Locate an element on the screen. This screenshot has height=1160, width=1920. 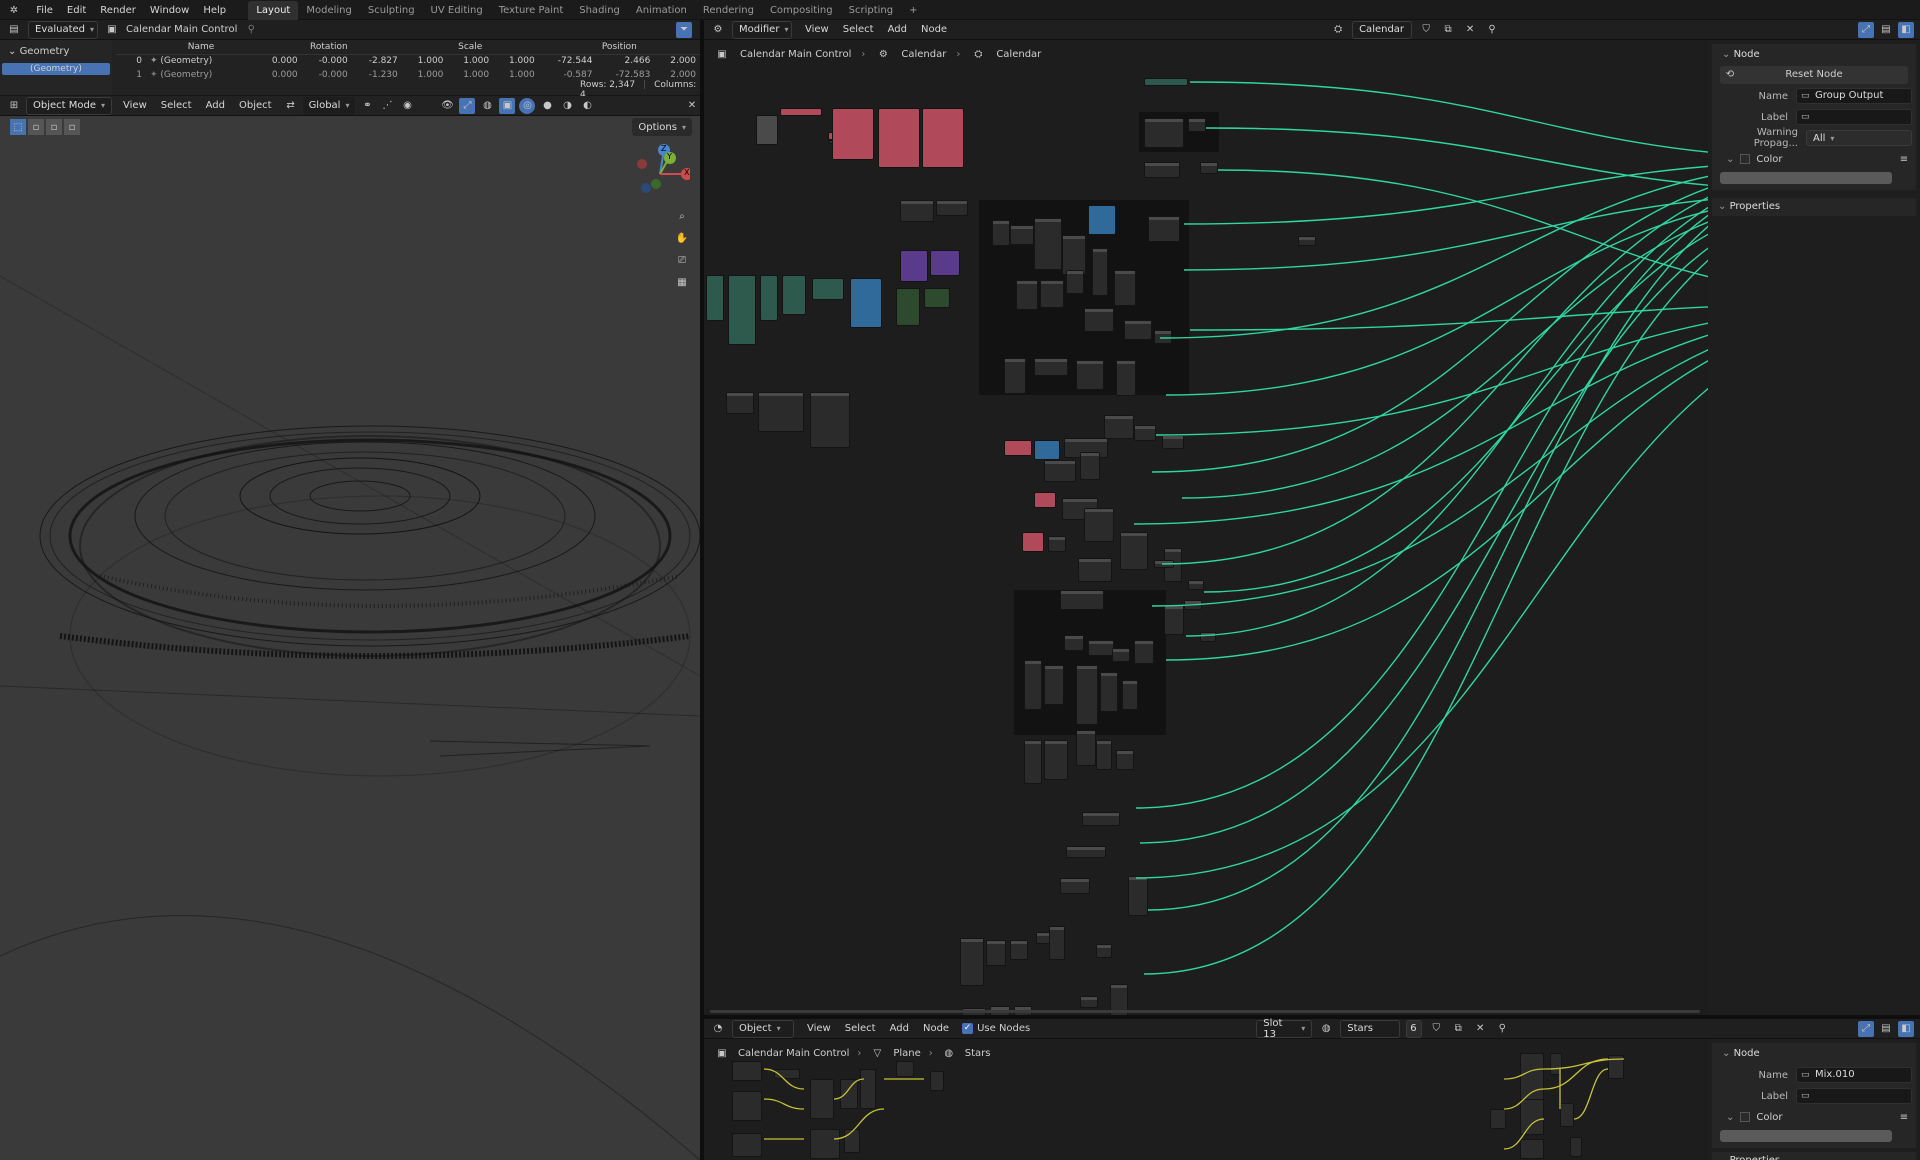
use-nodes-checkbox: ✓ Use Nodes is located at coordinates (996, 1028).